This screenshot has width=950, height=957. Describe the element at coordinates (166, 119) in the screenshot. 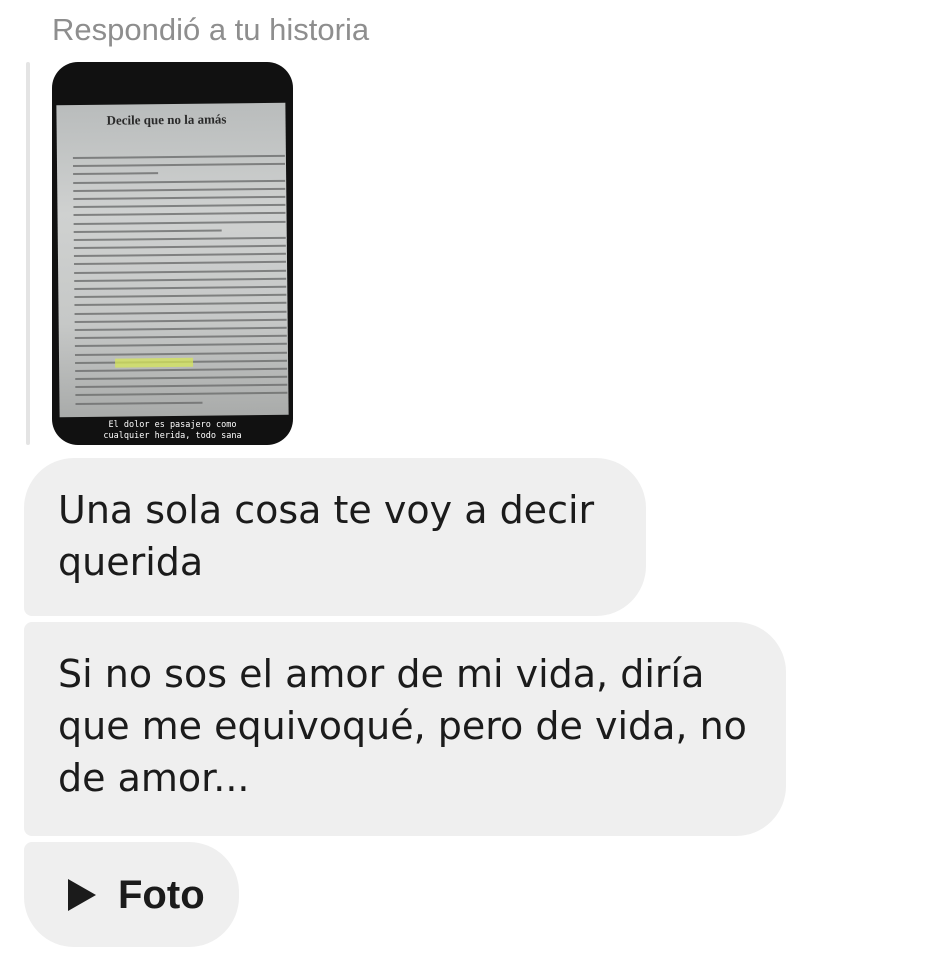

I see `book-page-title: Decile que no la amás` at that location.